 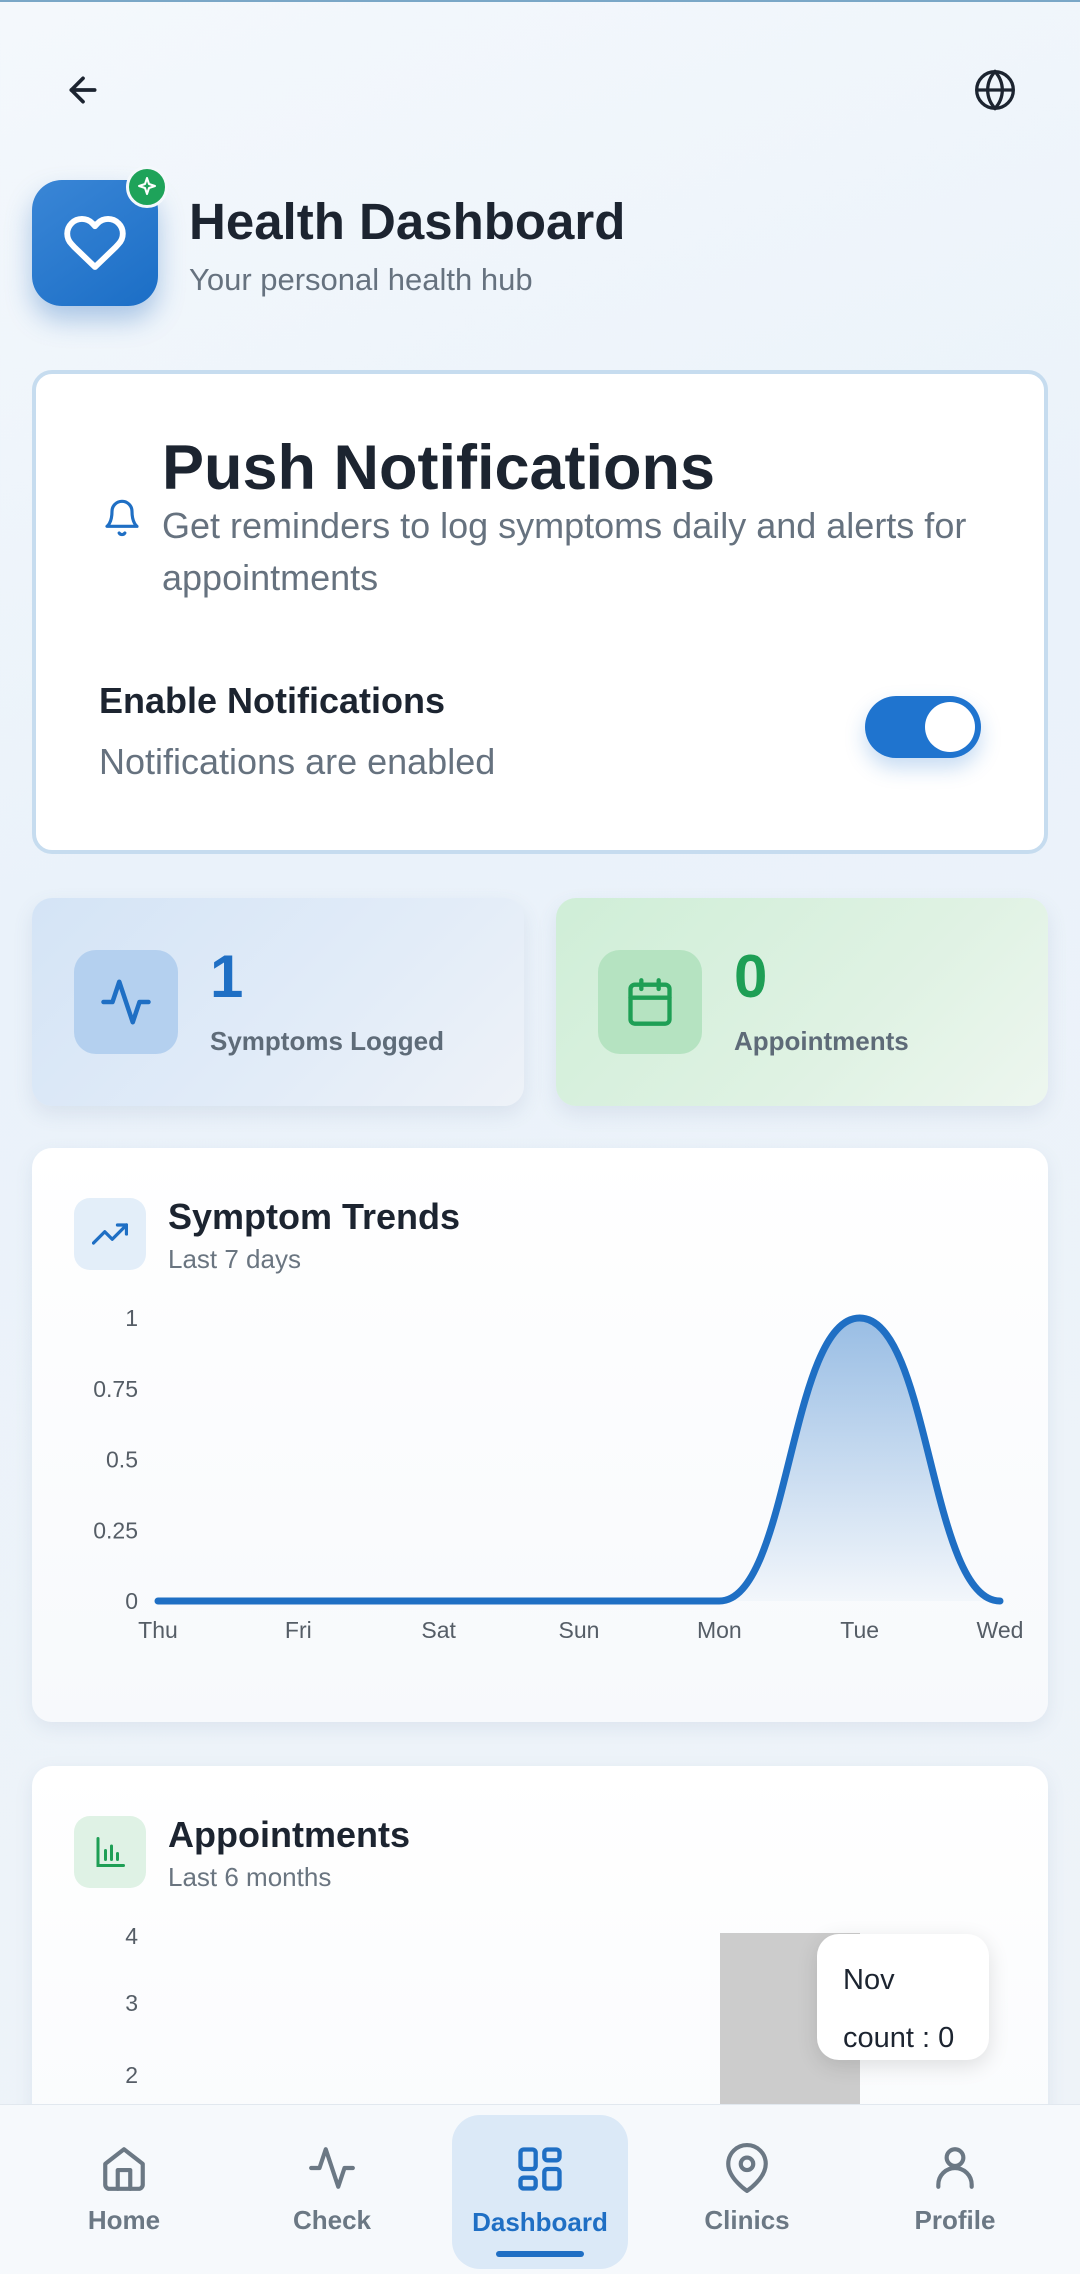 I want to click on x-tick-label: Sun, so click(x=579, y=1630).